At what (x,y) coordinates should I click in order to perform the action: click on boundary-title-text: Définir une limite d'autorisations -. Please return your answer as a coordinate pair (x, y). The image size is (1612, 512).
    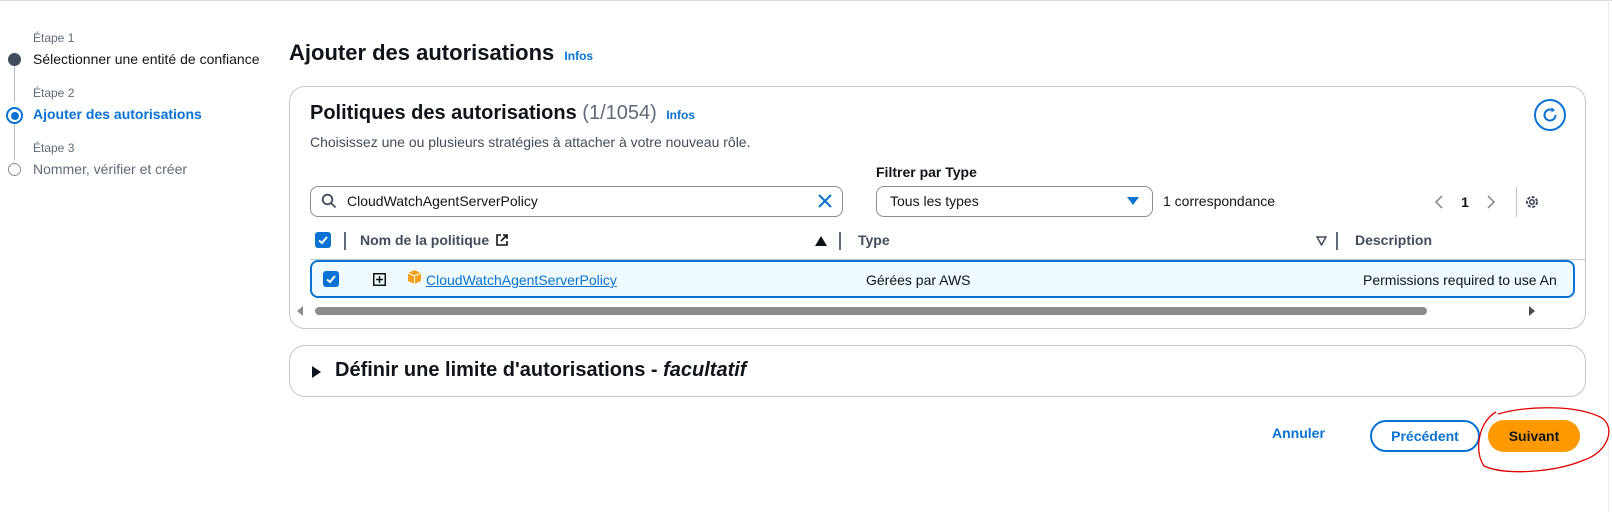
    Looking at the image, I should click on (499, 370).